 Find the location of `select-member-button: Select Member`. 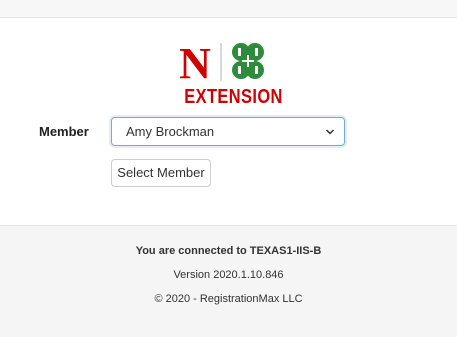

select-member-button: Select Member is located at coordinates (161, 173).